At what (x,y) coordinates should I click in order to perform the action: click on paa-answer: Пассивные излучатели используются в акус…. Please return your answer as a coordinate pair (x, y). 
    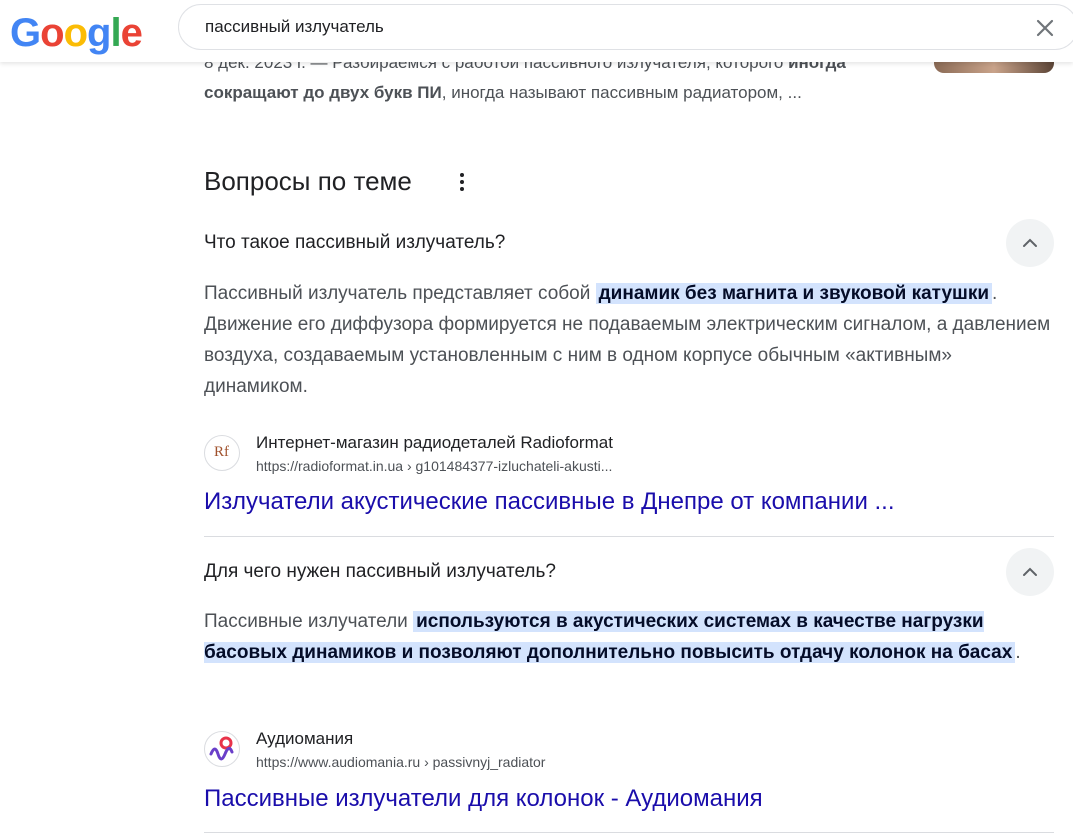
    Looking at the image, I should click on (629, 637).